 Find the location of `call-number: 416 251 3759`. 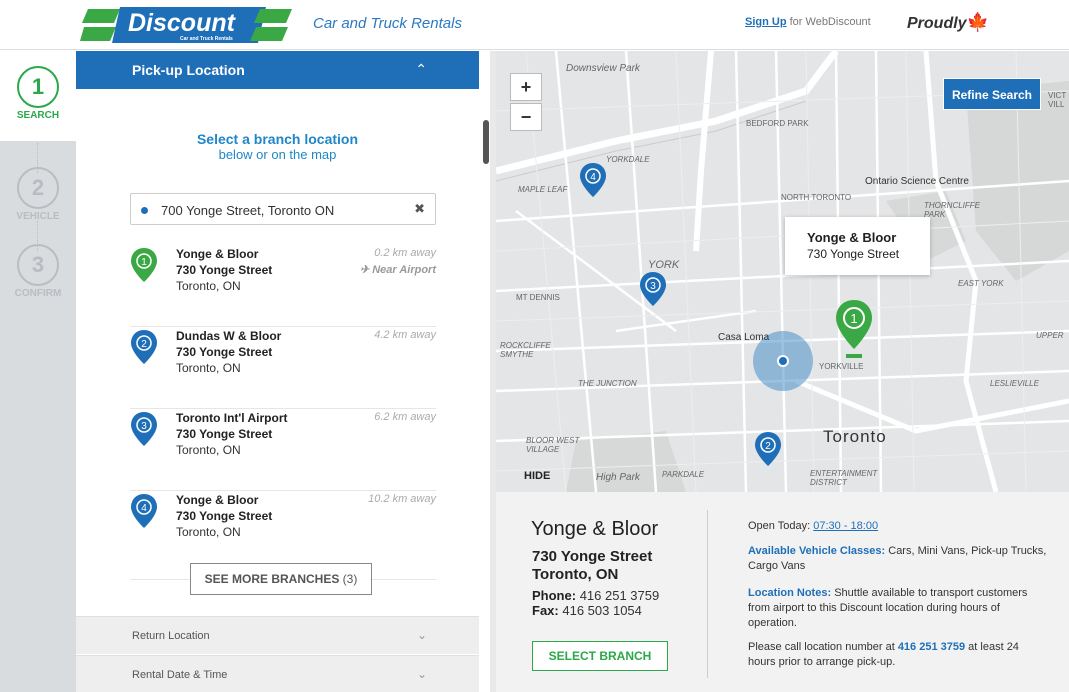

call-number: 416 251 3759 is located at coordinates (931, 647).